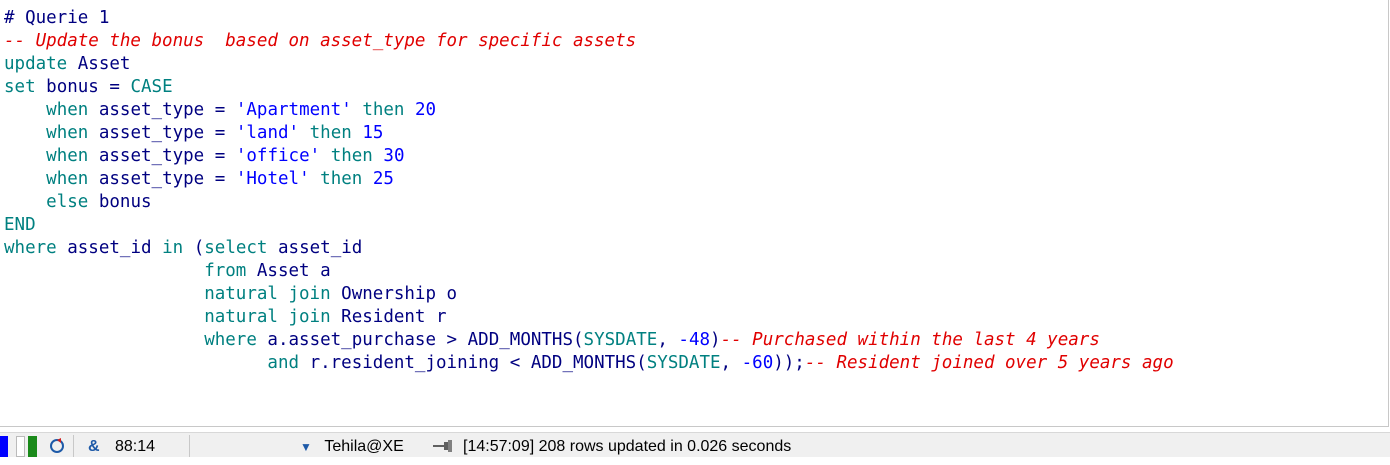 The height and width of the screenshot is (465, 1390). I want to click on code-line-11: where asset_id in (select asset_id, so click(183, 248).